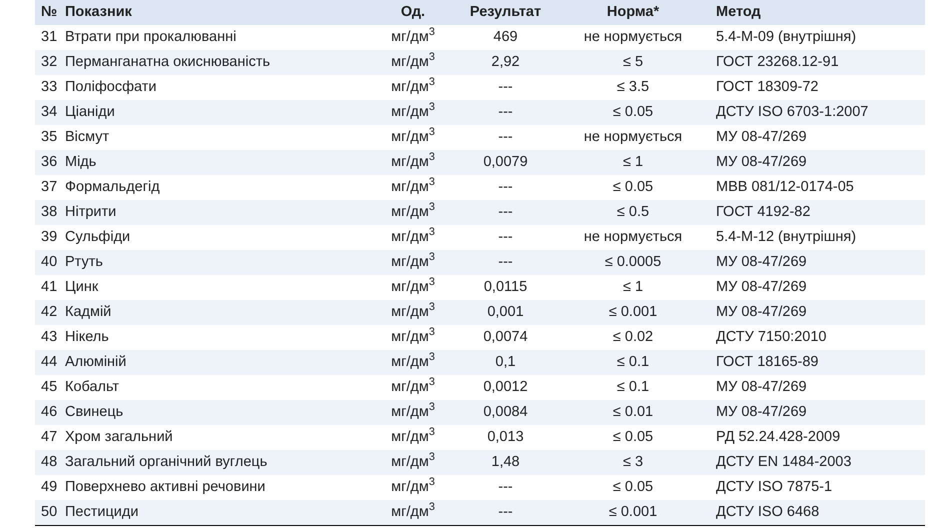 The image size is (933, 528). Describe the element at coordinates (786, 237) in the screenshot. I see `method-cell-text: 5.4-М-12 (внутрішня)` at that location.